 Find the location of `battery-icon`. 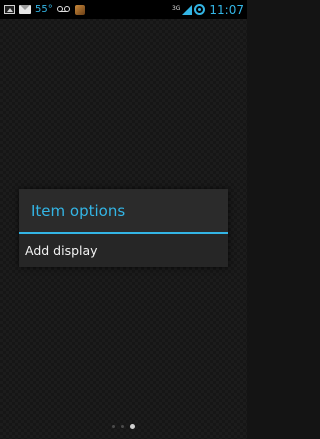

battery-icon is located at coordinates (200, 9).